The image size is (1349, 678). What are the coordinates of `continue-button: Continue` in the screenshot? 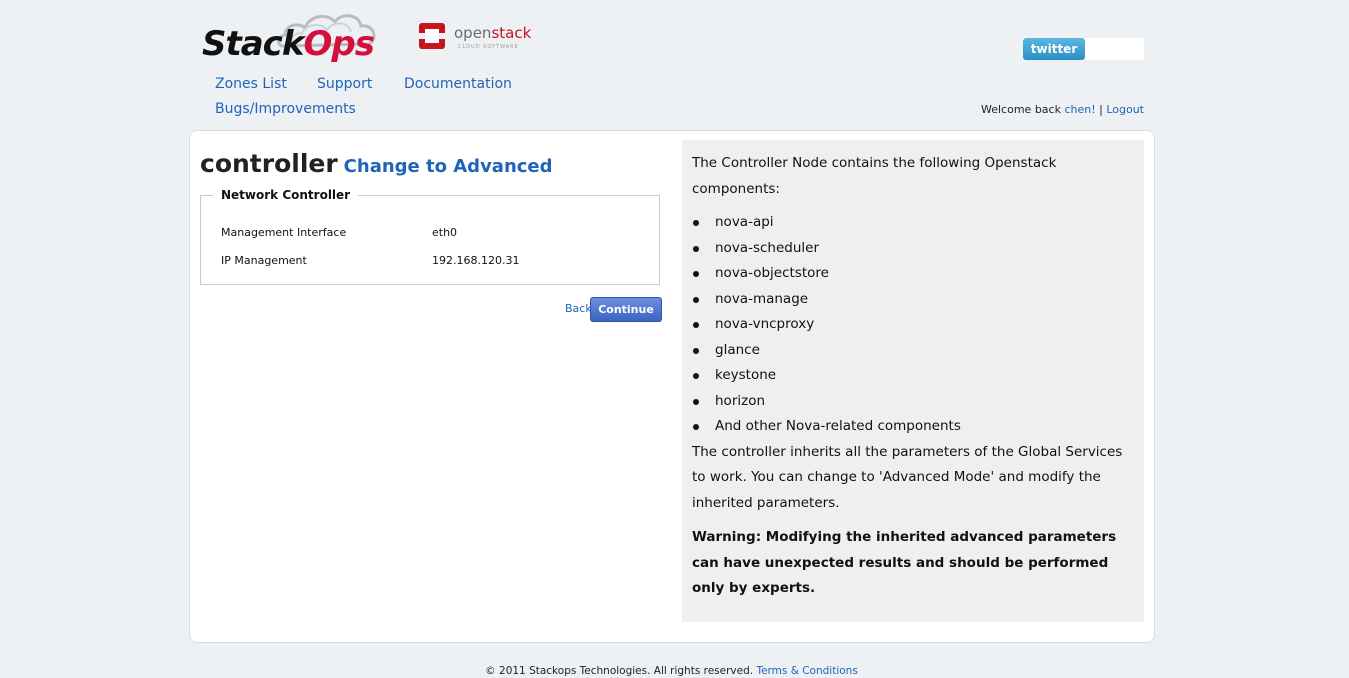 It's located at (626, 309).